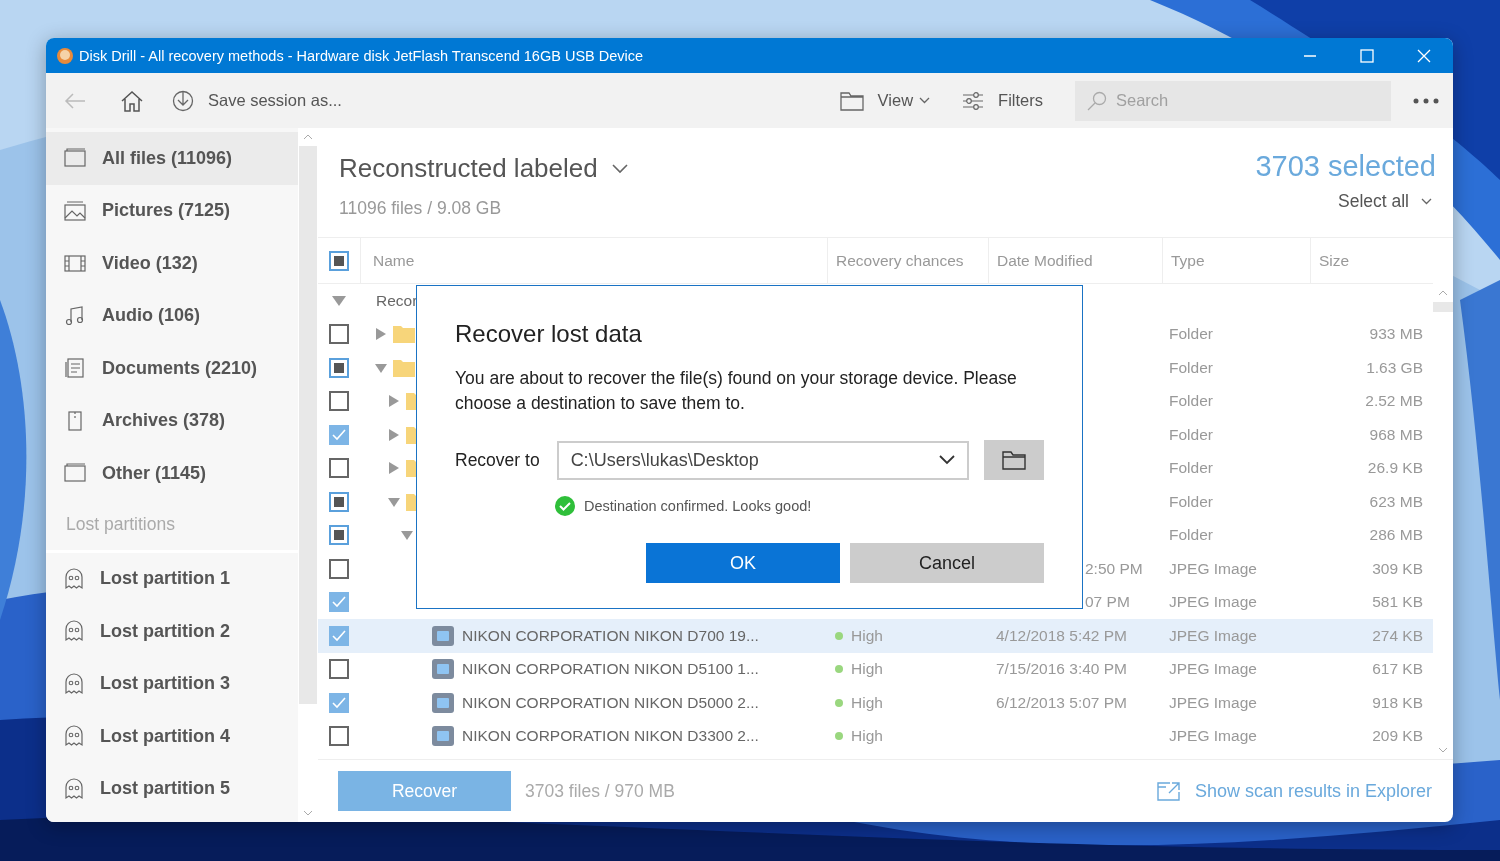 The height and width of the screenshot is (861, 1500). What do you see at coordinates (1114, 568) in the screenshot?
I see `date-modified: 2:50 PM` at bounding box center [1114, 568].